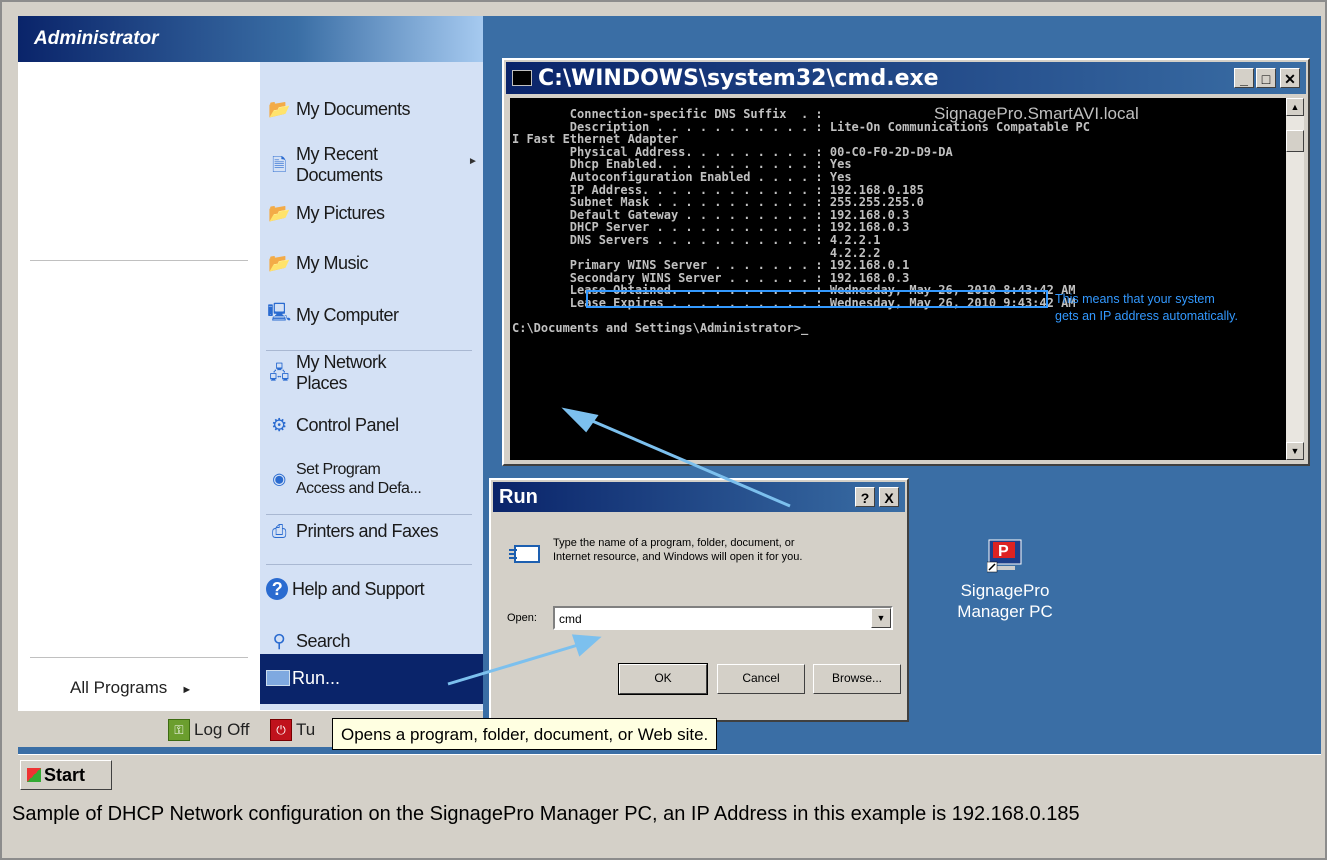 This screenshot has height=860, width=1327. What do you see at coordinates (279, 424) in the screenshot?
I see `control-panel-icon: ⚙` at bounding box center [279, 424].